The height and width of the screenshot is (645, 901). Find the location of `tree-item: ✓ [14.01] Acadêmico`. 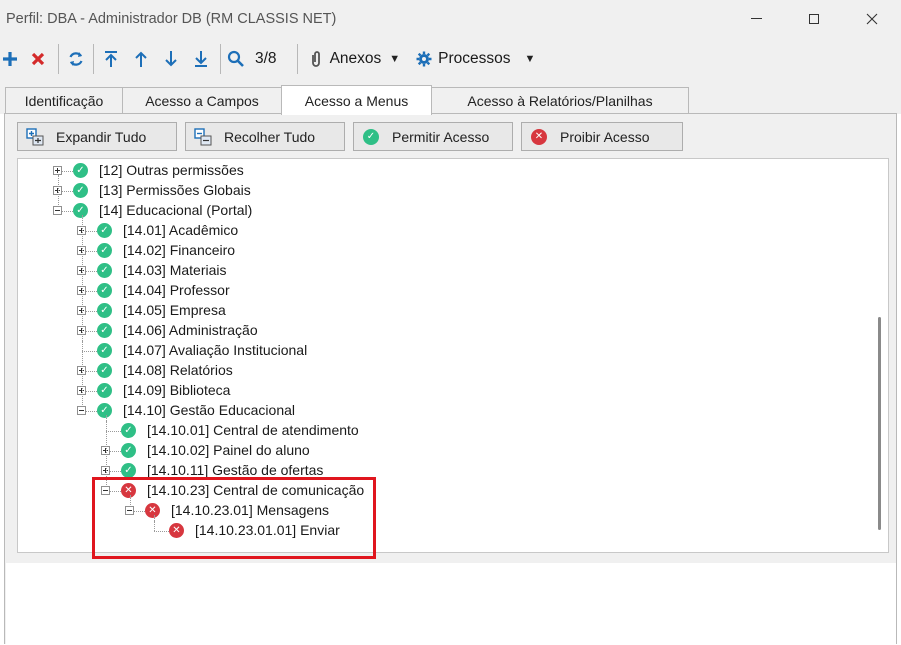

tree-item: ✓ [14.01] Acadêmico is located at coordinates (443, 231).